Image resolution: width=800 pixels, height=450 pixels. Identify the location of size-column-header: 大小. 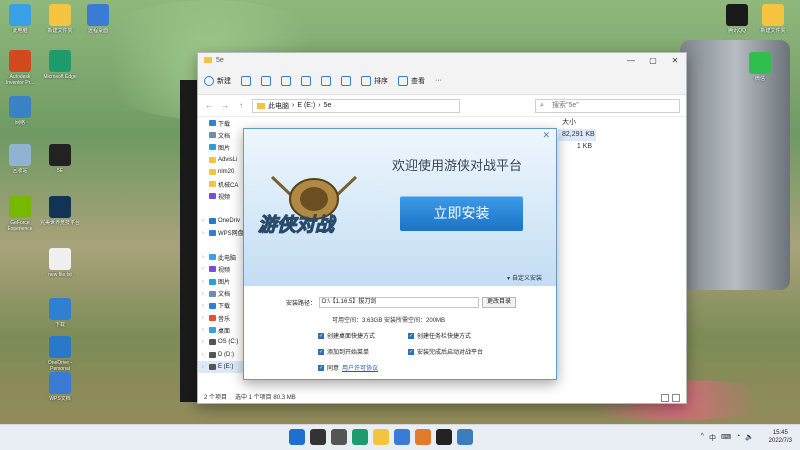
(577, 123).